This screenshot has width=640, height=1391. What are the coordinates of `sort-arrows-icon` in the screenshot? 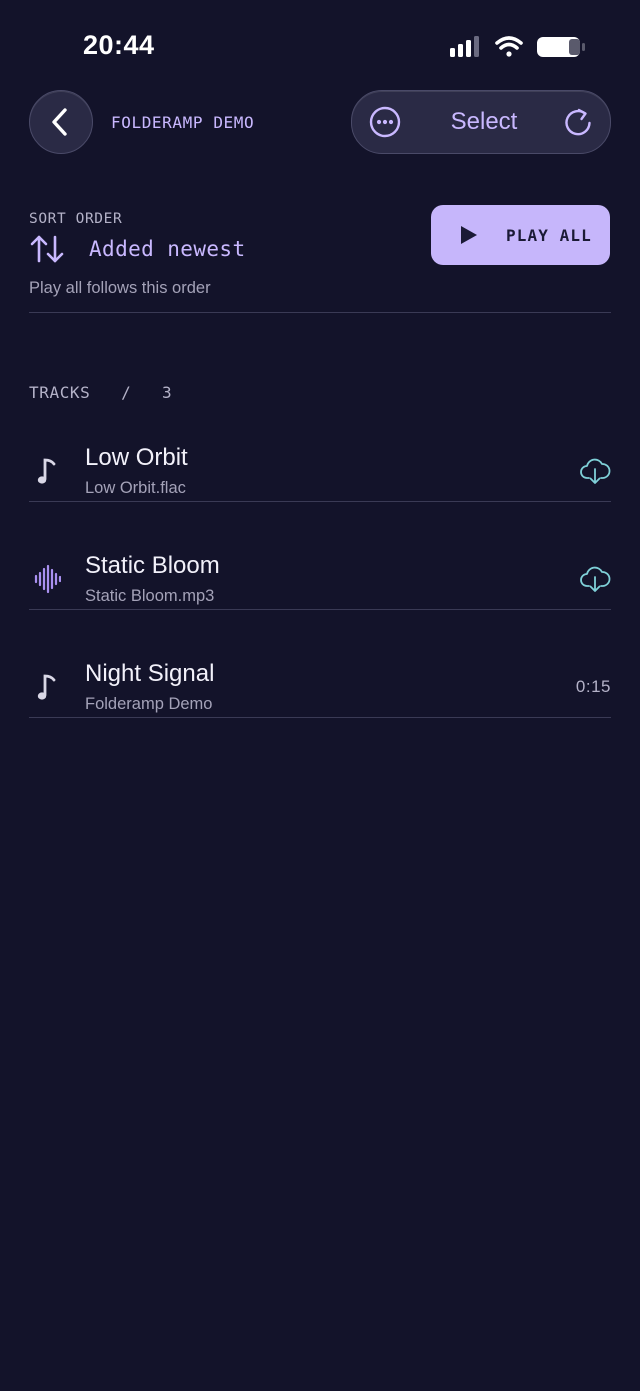 It's located at (47, 249).